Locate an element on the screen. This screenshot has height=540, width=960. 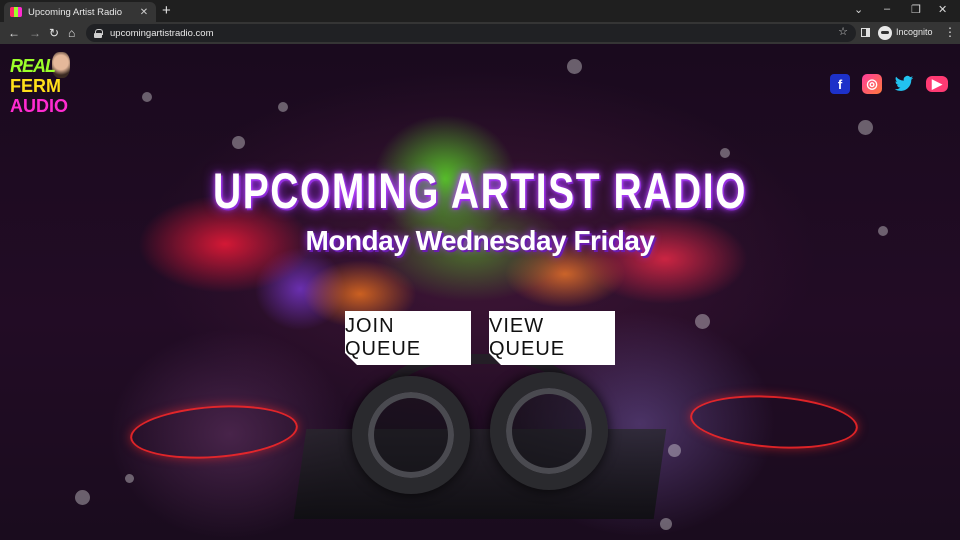
minimize-button: – is located at coordinates (887, 9).